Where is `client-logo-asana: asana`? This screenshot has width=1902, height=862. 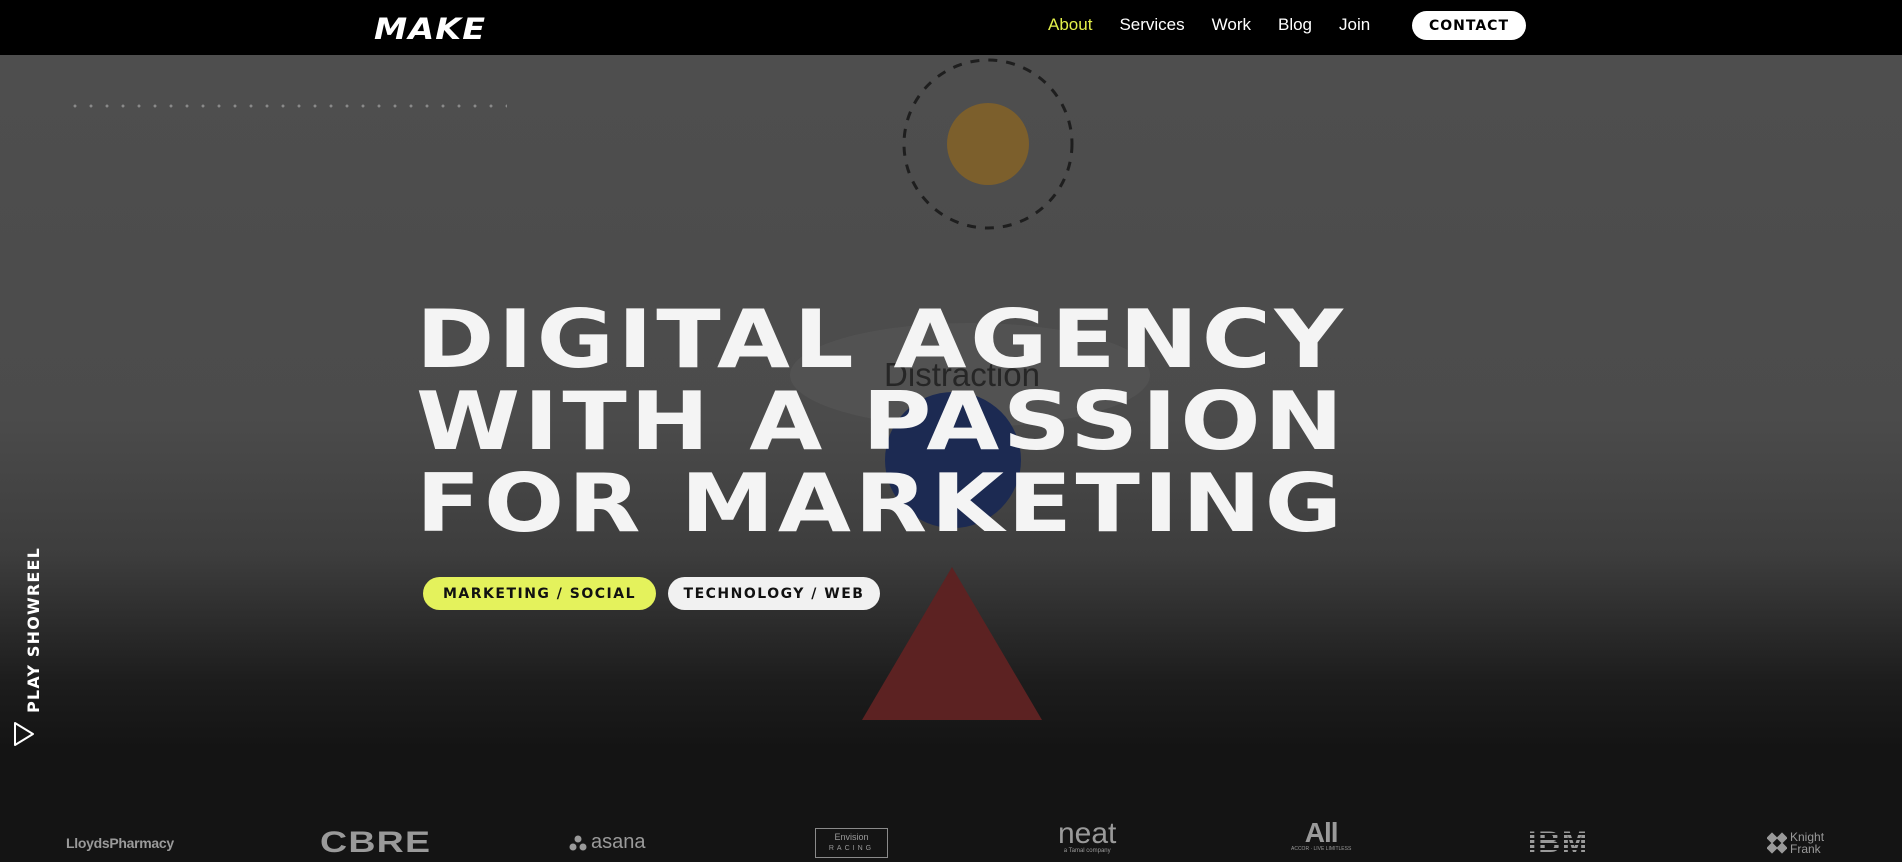
client-logo-asana: asana is located at coordinates (607, 841).